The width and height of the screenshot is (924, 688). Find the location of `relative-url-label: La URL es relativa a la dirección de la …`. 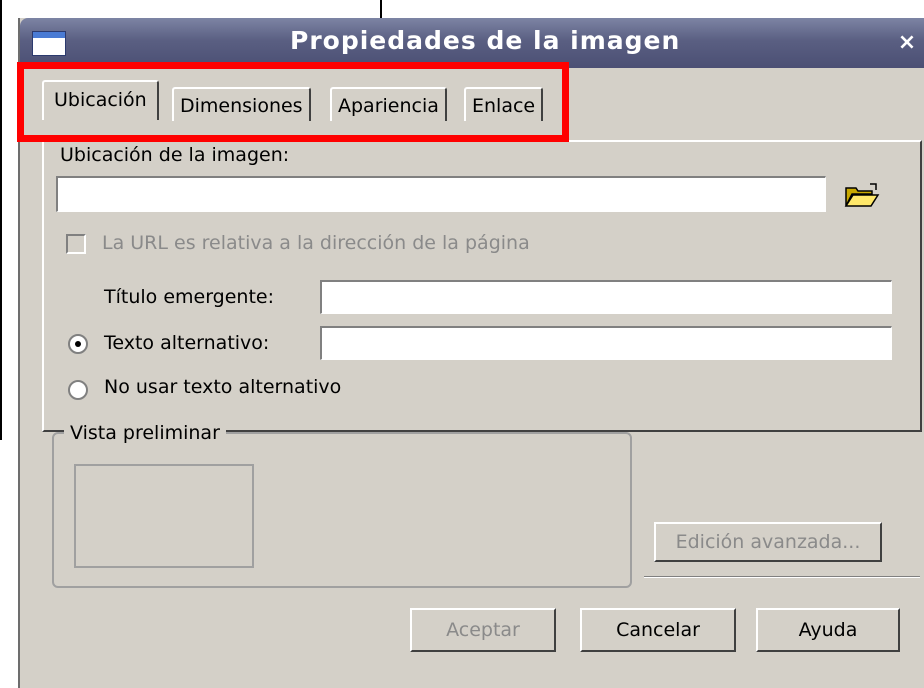

relative-url-label: La URL es relativa a la dirección de la … is located at coordinates (316, 243).